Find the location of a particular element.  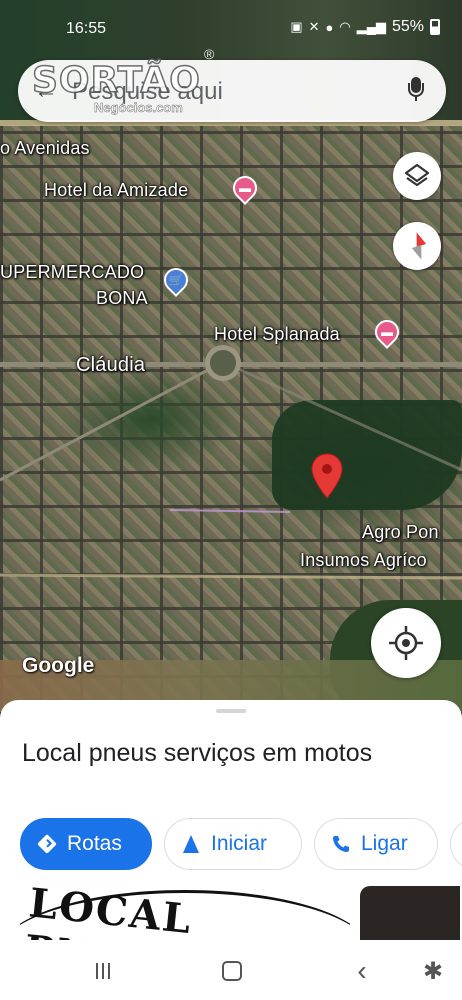

search-bar: ← is located at coordinates (232, 91).